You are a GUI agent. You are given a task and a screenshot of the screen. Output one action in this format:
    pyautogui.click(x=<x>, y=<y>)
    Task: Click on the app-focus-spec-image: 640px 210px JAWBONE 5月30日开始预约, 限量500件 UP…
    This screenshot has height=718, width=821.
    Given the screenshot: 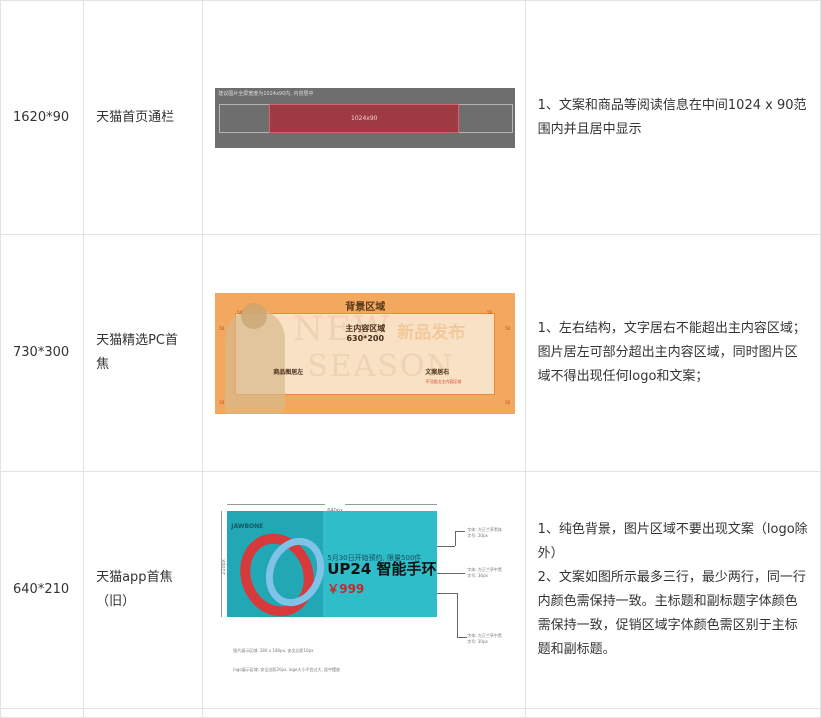 What is the action you would take?
    pyautogui.click(x=365, y=589)
    